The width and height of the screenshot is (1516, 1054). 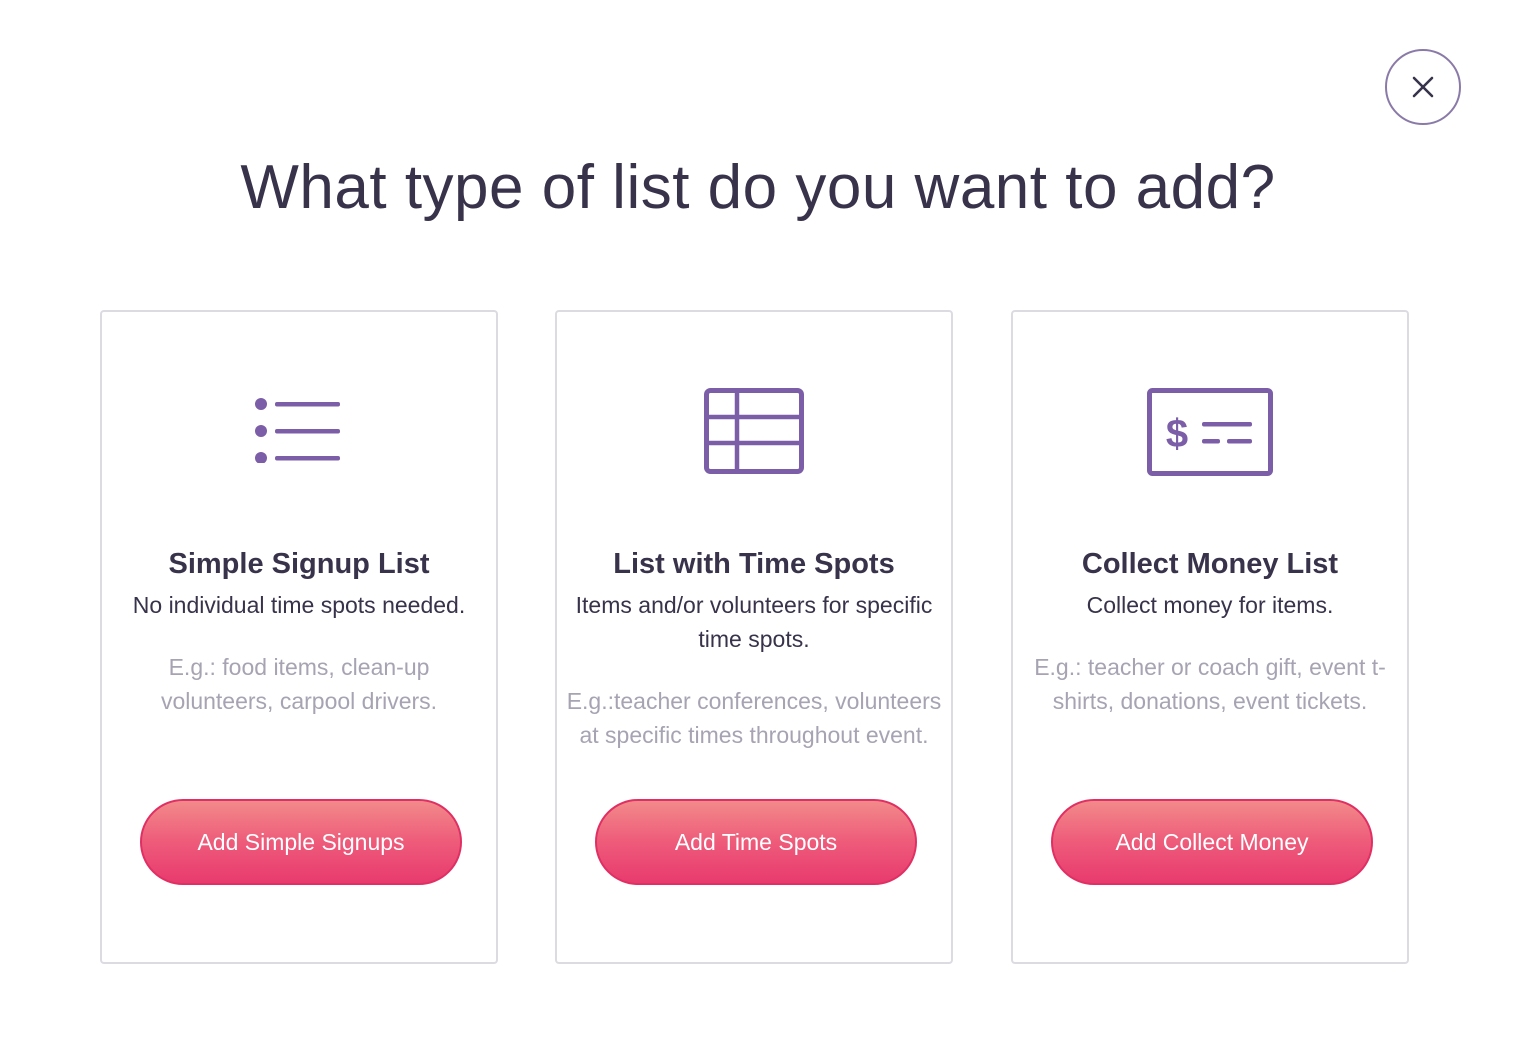 What do you see at coordinates (1210, 432) in the screenshot?
I see `money-check-icon: $` at bounding box center [1210, 432].